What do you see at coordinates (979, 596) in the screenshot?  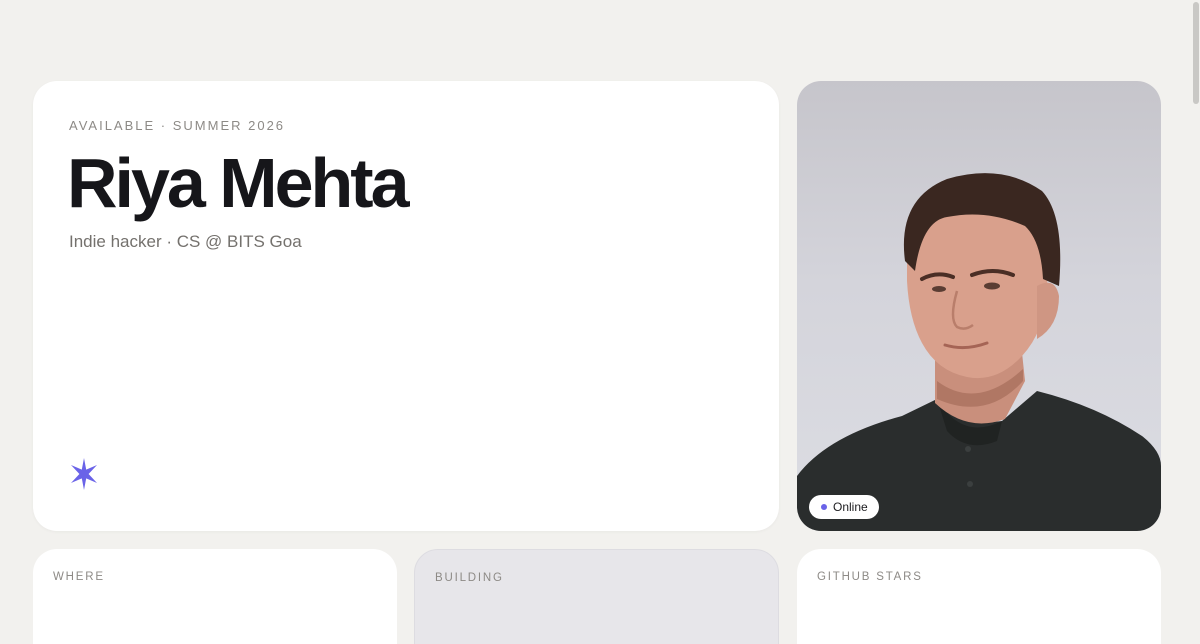 I see `github-stars-tile: GITHUB STARS` at bounding box center [979, 596].